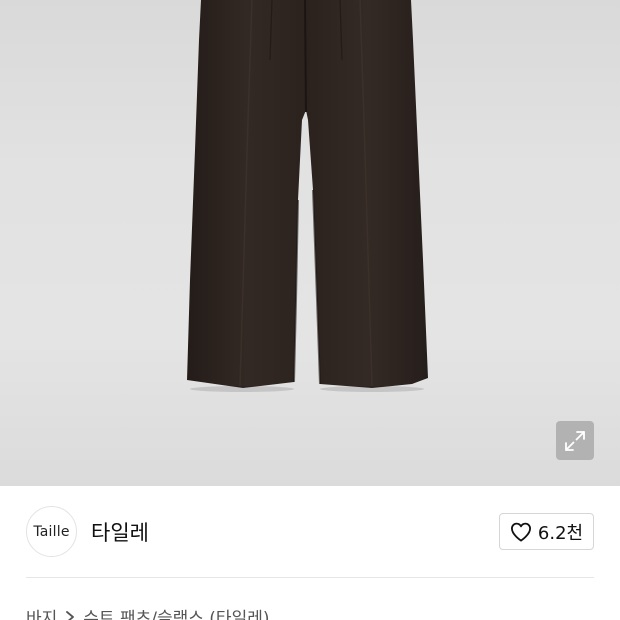 The width and height of the screenshot is (620, 620). I want to click on breadcrumb: 바지 슈트 팬츠/슬랙스 (타일레), so click(147, 612).